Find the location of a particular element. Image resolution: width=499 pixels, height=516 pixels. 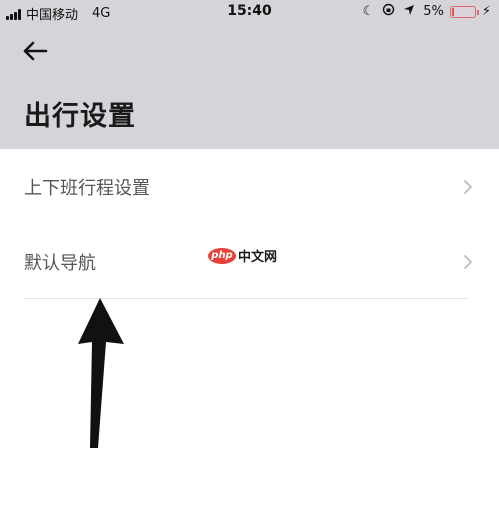

battery-percent: 5% is located at coordinates (433, 11).